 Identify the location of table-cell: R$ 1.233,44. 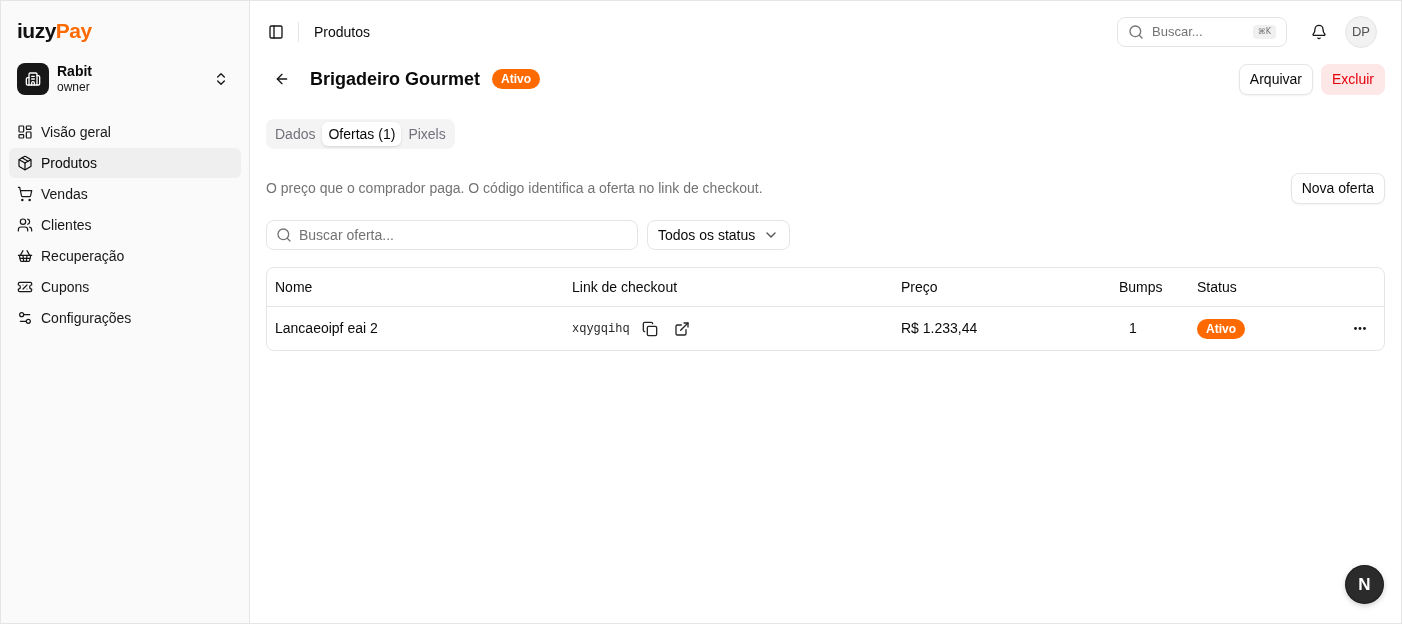
(939, 328).